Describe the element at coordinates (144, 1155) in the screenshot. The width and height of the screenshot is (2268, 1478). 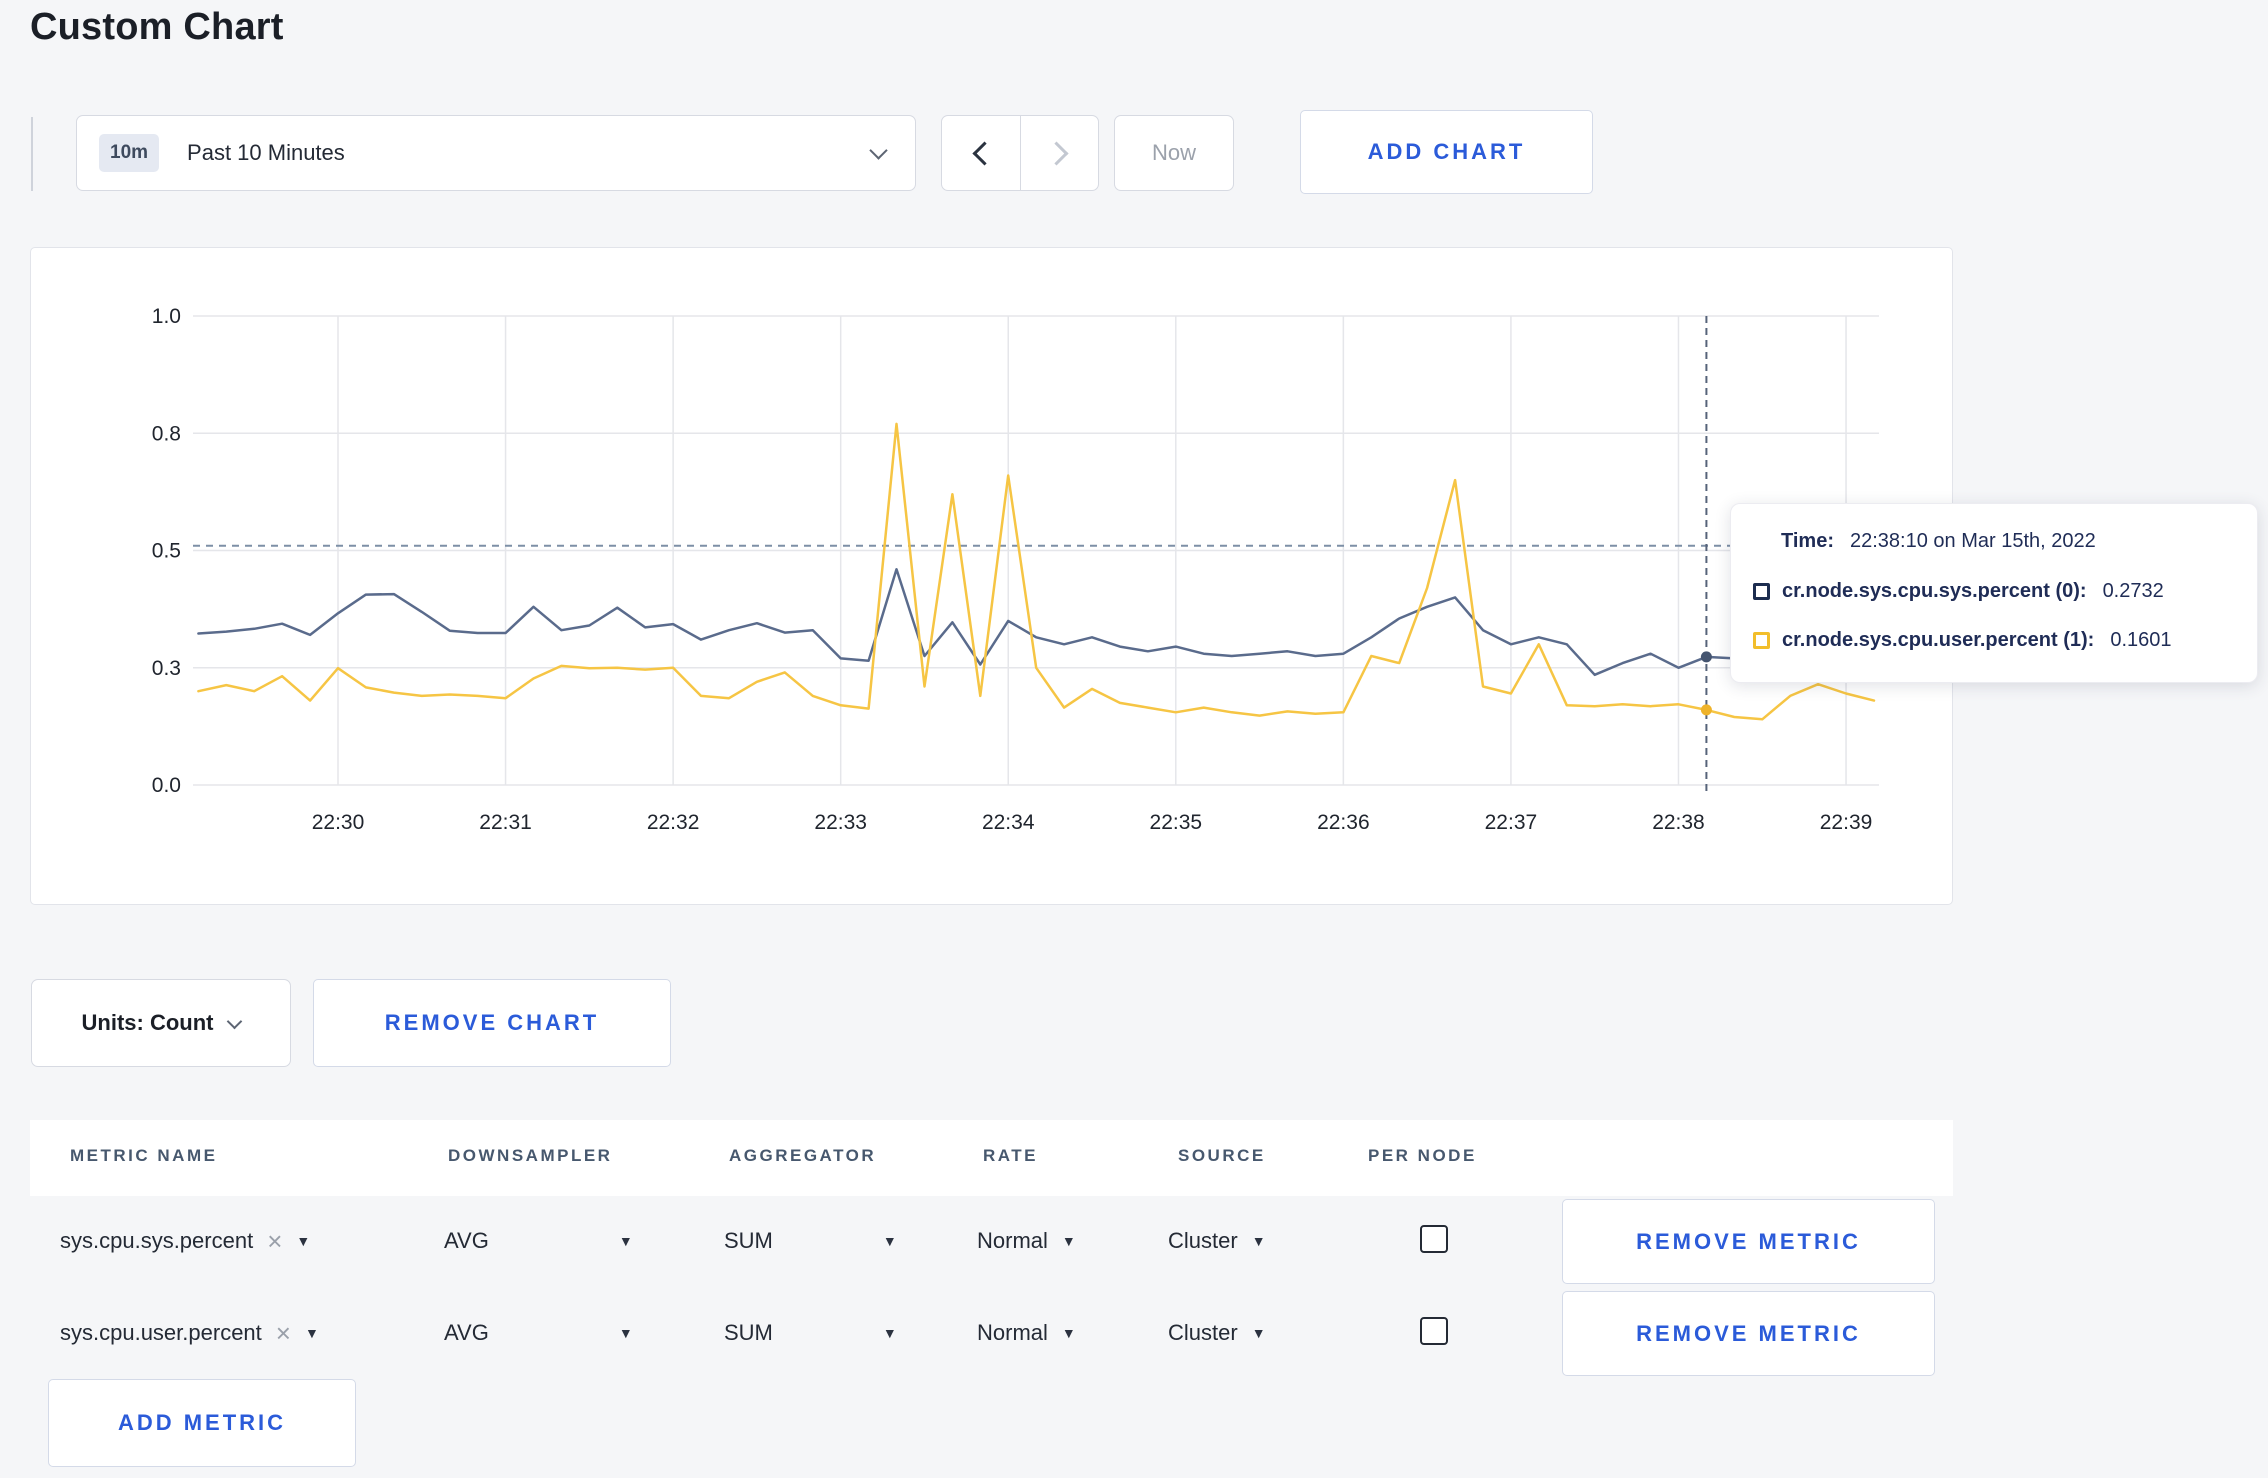
I see `col-metric-name: METRIC NAME` at that location.